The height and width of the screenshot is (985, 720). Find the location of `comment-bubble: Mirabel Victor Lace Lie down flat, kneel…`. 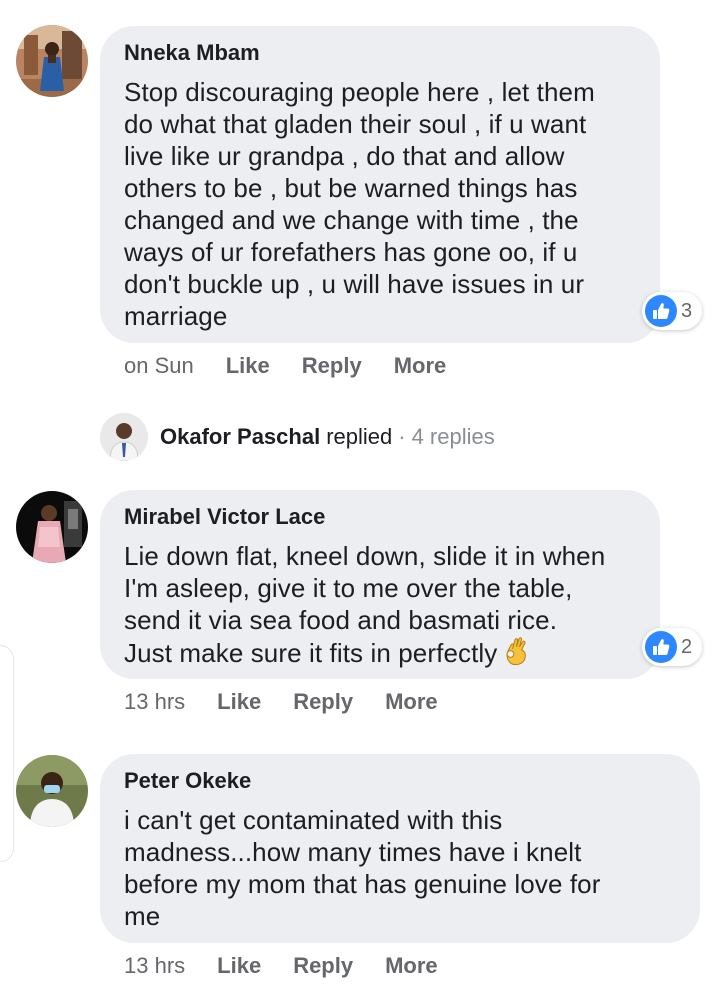

comment-bubble: Mirabel Victor Lace Lie down flat, kneel… is located at coordinates (380, 584).